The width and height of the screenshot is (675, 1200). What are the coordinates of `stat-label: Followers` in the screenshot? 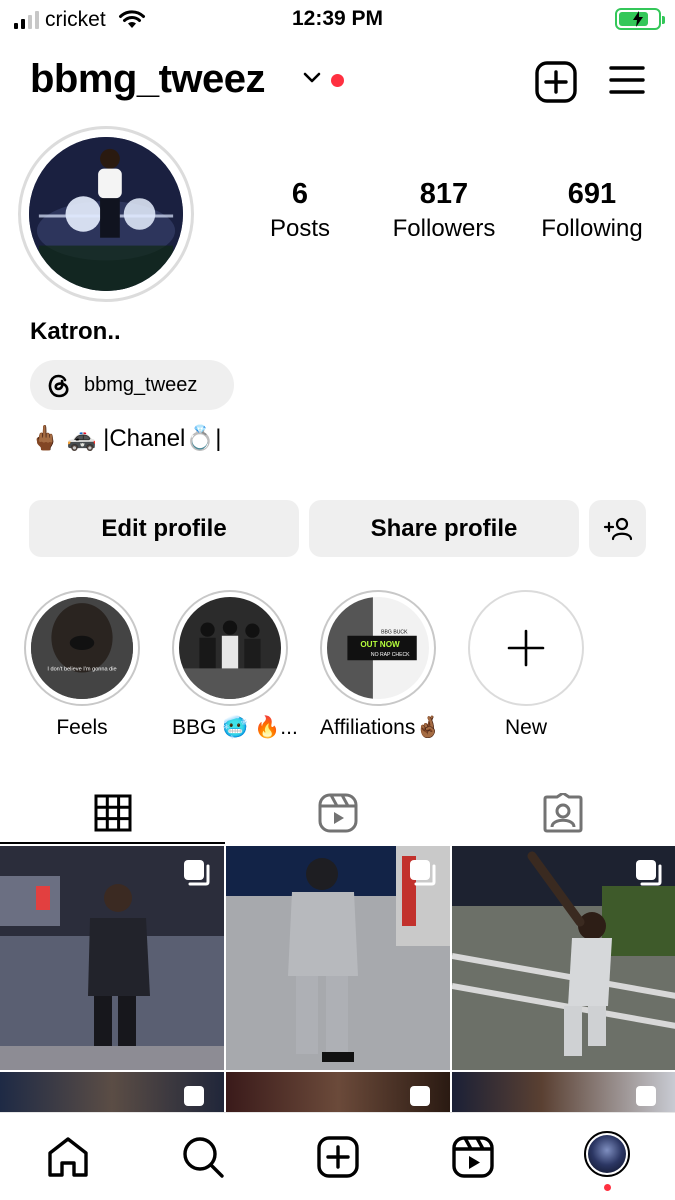 It's located at (444, 228).